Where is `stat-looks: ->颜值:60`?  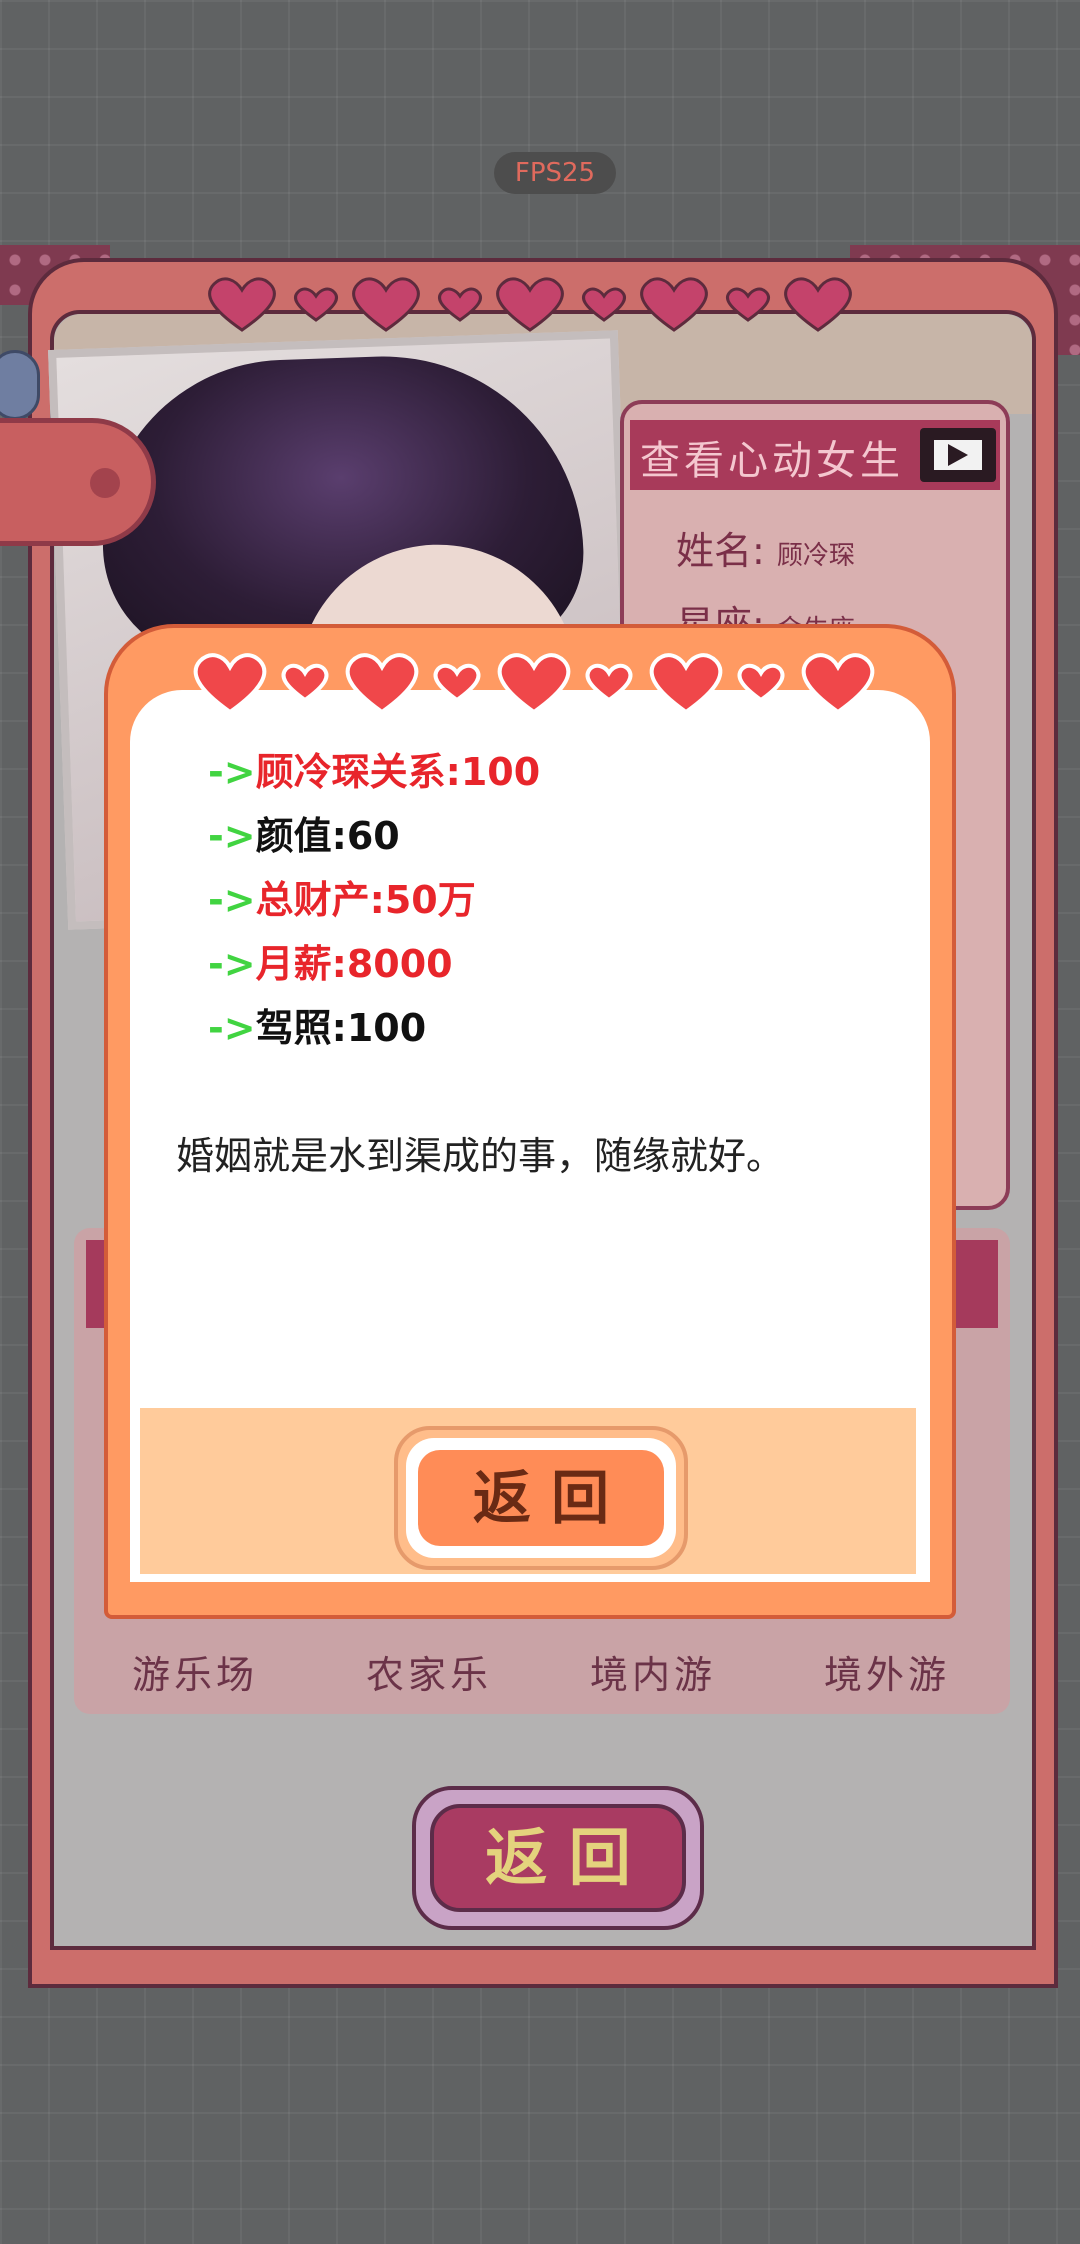
stat-looks: ->颜值:60 is located at coordinates (304, 836).